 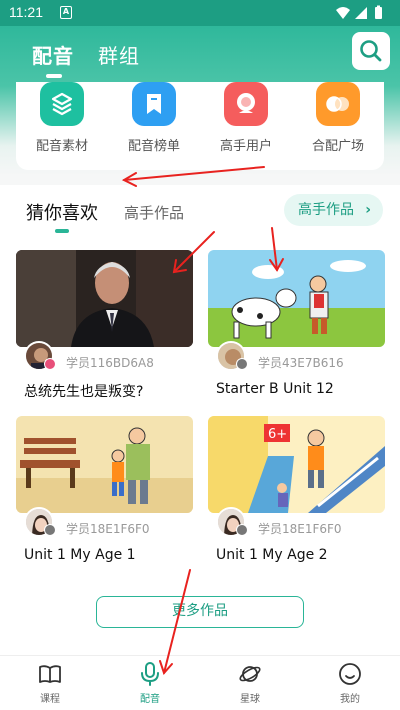 I want to click on work-card: 6+ 学员18E1F6F0 Unit 1 My Age 2, so click(x=296, y=492).